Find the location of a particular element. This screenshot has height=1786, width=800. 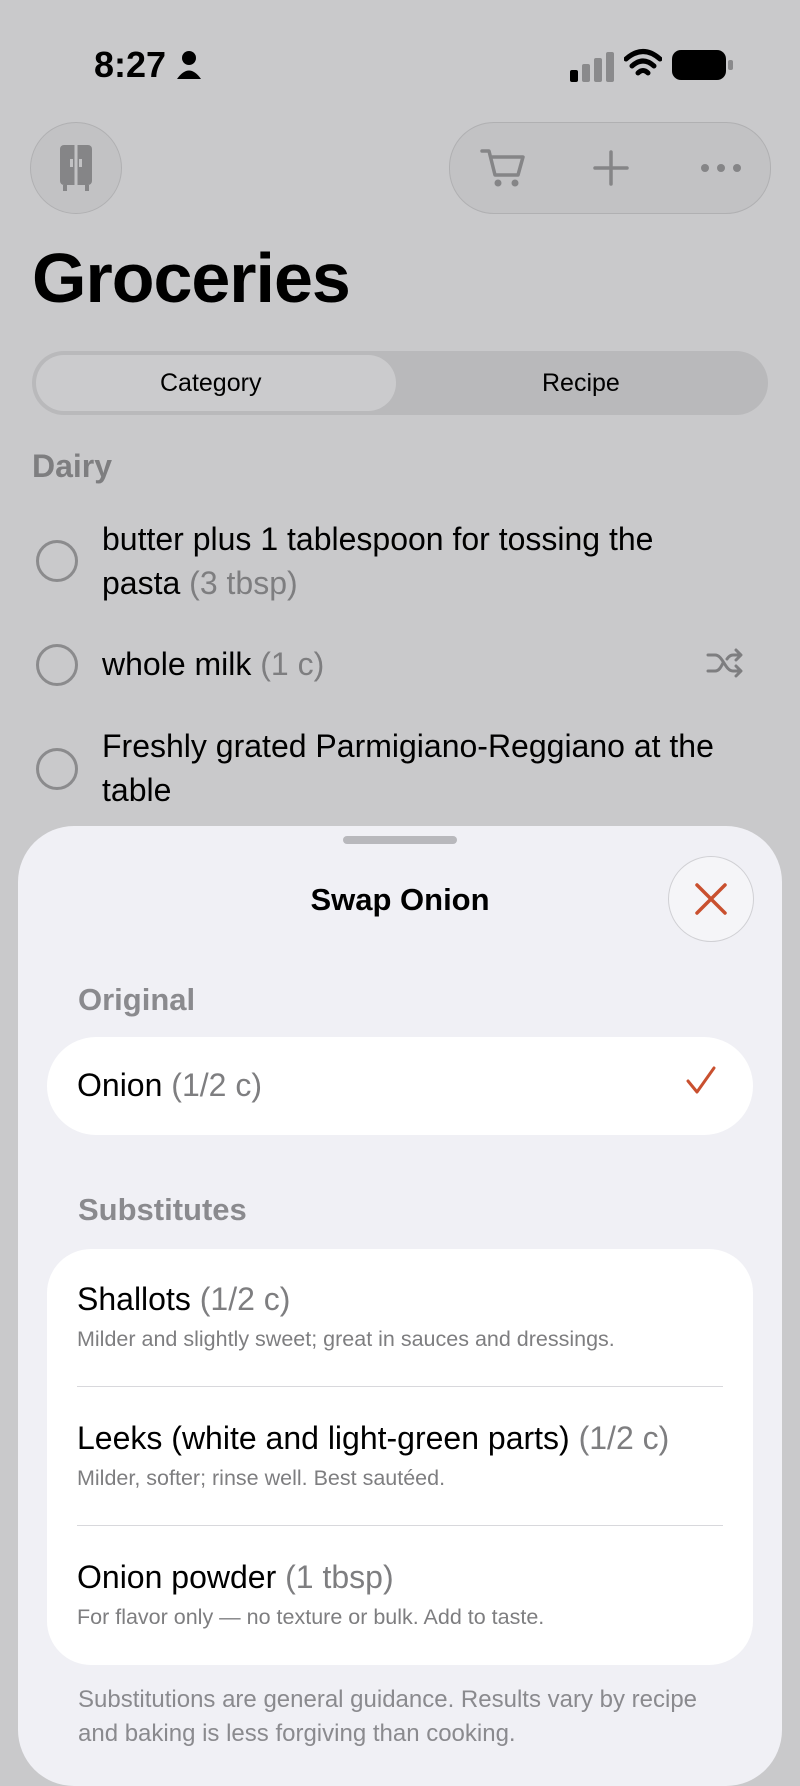

shuffle-icon is located at coordinates (725, 663).